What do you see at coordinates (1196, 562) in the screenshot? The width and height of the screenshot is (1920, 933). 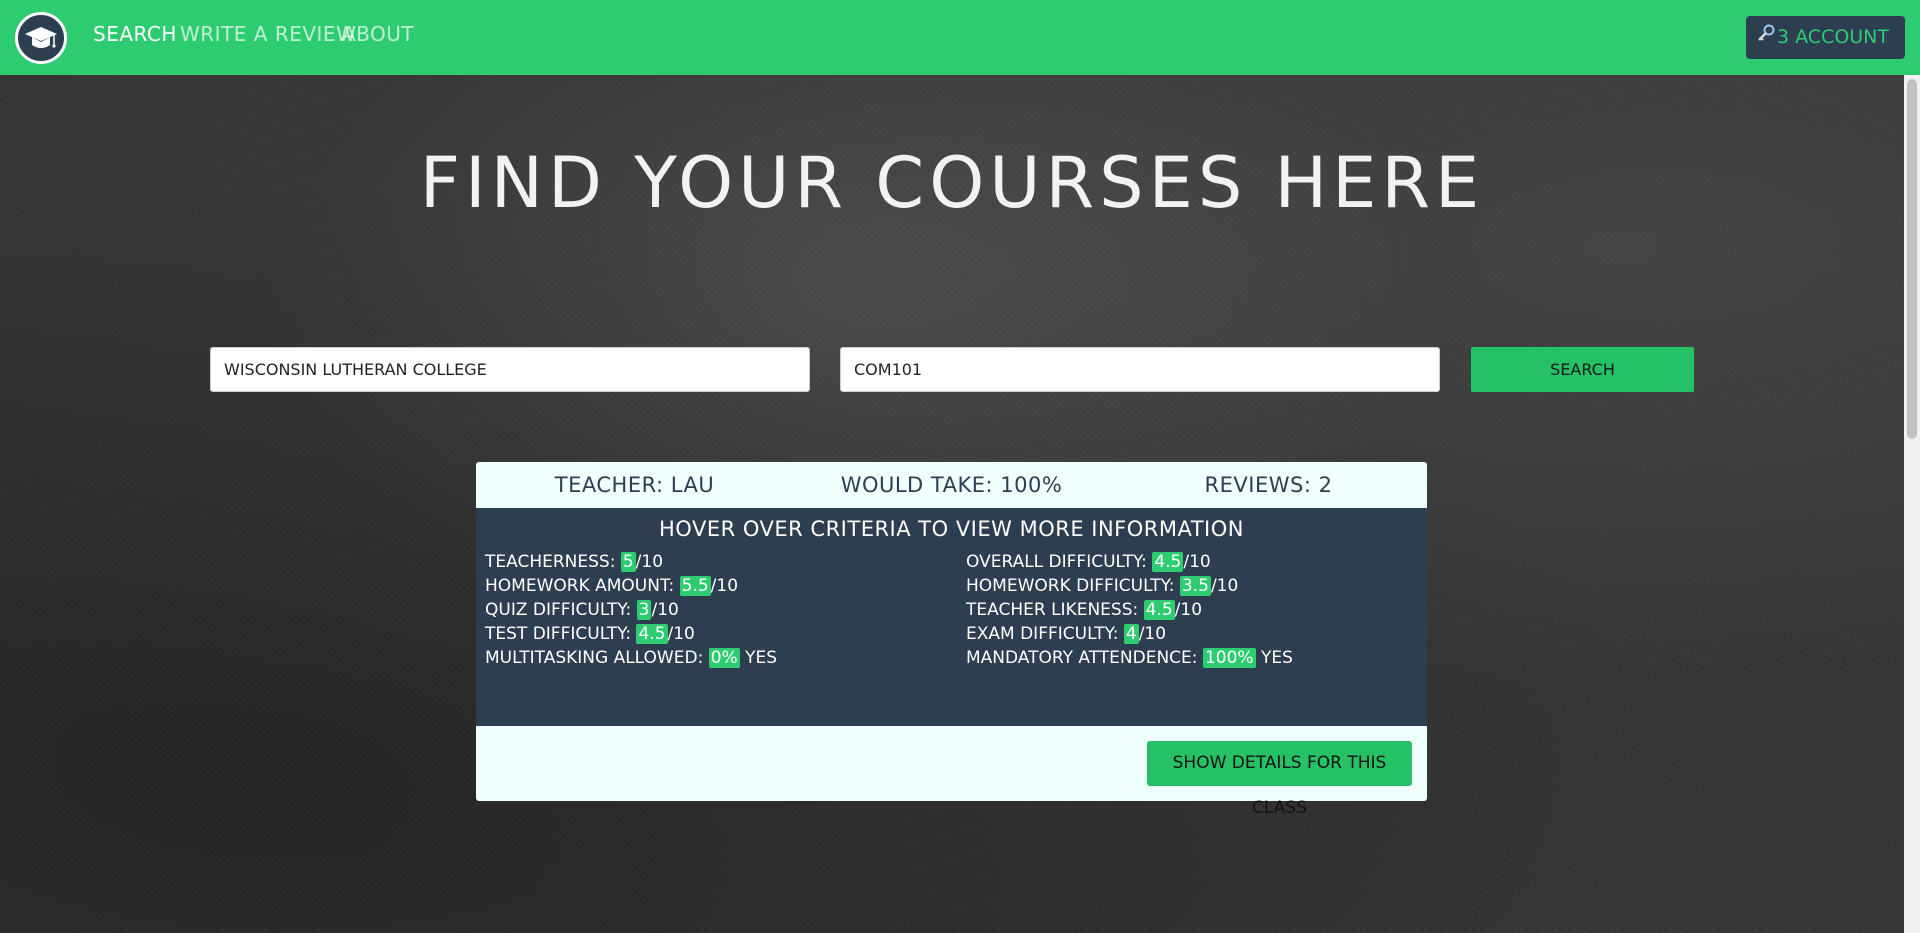 I see `criterion-overall-difficulty: OVERALL DIFFICULTY: 4.5/10` at bounding box center [1196, 562].